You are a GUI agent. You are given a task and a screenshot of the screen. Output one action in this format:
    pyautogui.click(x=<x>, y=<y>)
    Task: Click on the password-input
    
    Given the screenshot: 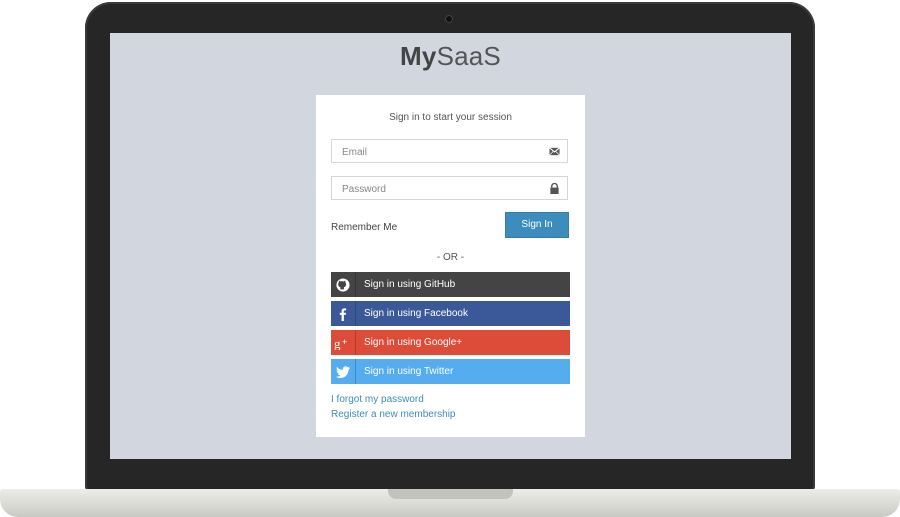 What is the action you would take?
    pyautogui.click(x=442, y=189)
    